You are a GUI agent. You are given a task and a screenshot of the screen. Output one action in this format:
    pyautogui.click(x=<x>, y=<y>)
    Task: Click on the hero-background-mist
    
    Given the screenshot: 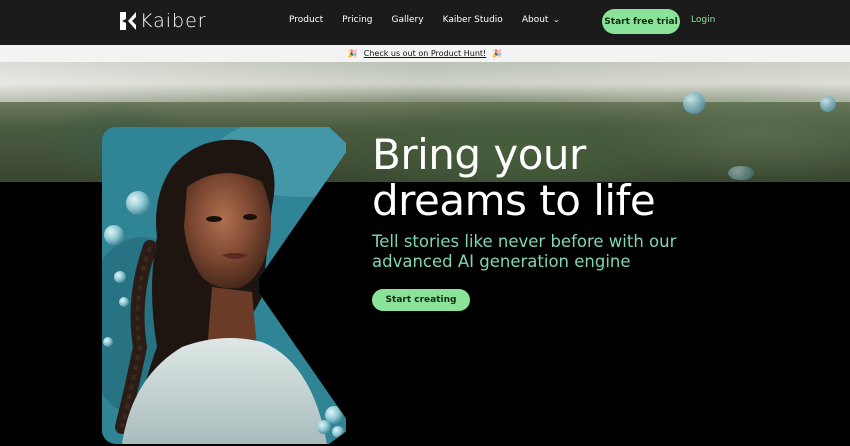 What is the action you would take?
    pyautogui.click(x=425, y=82)
    